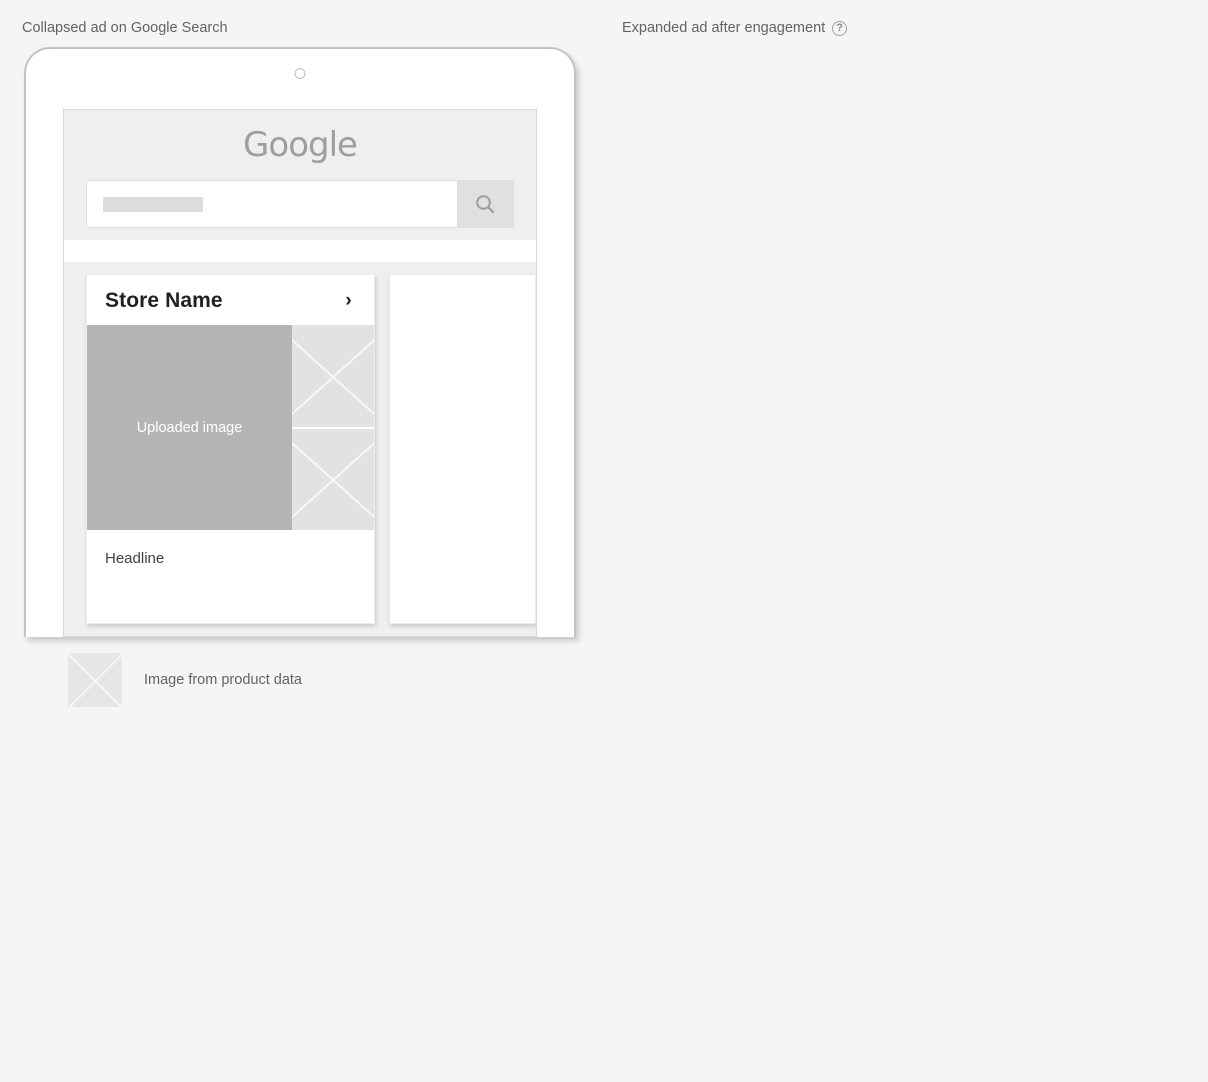  Describe the element at coordinates (164, 300) in the screenshot. I see `ad-store-name: Store Name` at that location.